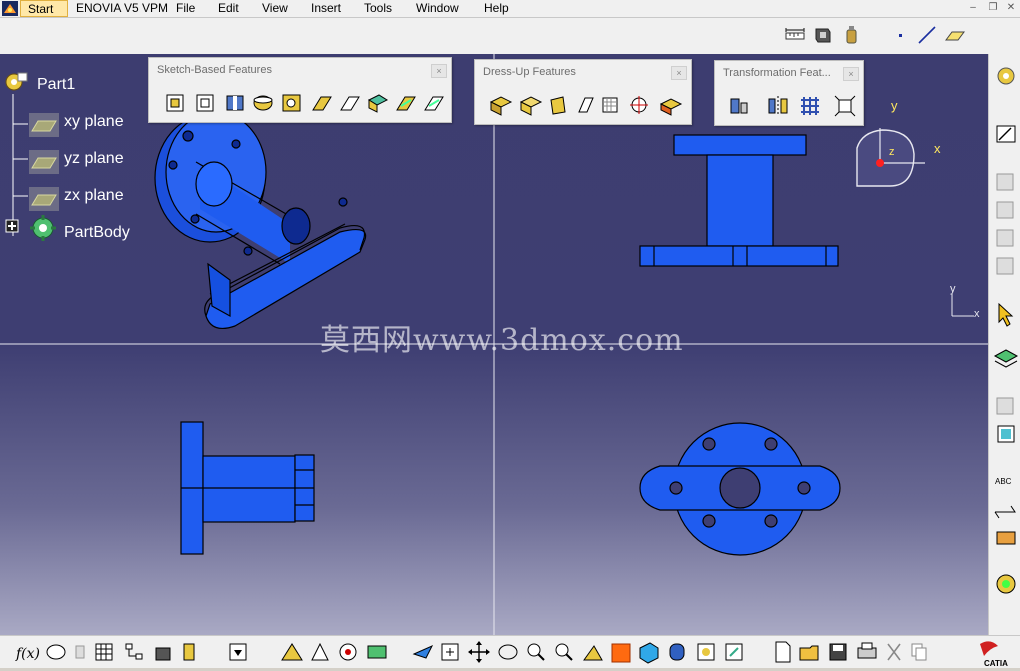 This screenshot has height=671, width=1020. Describe the element at coordinates (56, 652) in the screenshot. I see `comment-icon` at that location.